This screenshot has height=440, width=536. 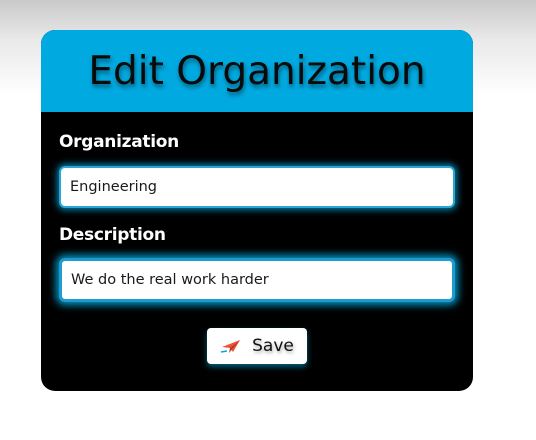 What do you see at coordinates (257, 280) in the screenshot?
I see `description-input` at bounding box center [257, 280].